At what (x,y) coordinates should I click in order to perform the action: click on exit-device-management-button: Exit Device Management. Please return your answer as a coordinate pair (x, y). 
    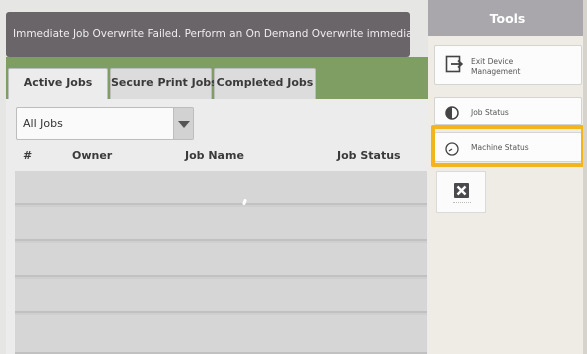
    Looking at the image, I should click on (508, 65).